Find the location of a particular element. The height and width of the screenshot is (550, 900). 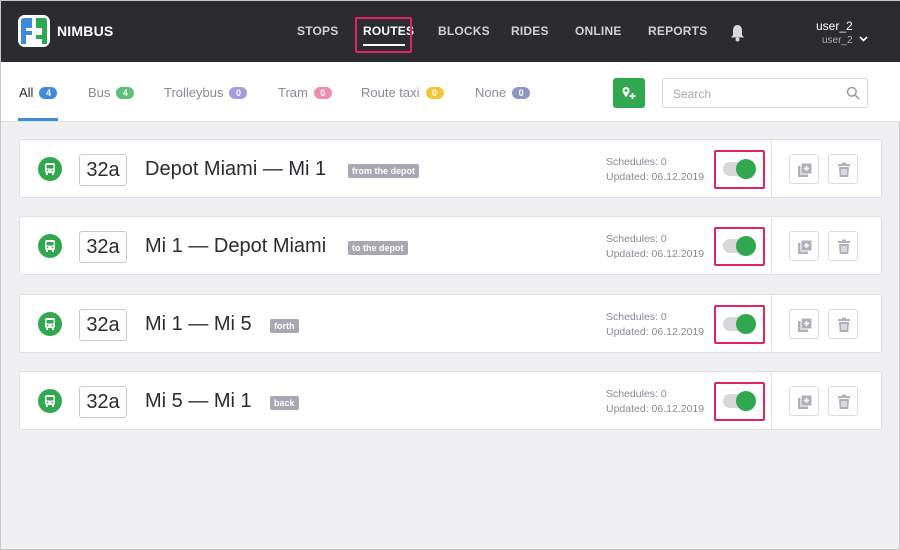

search-box is located at coordinates (765, 93).